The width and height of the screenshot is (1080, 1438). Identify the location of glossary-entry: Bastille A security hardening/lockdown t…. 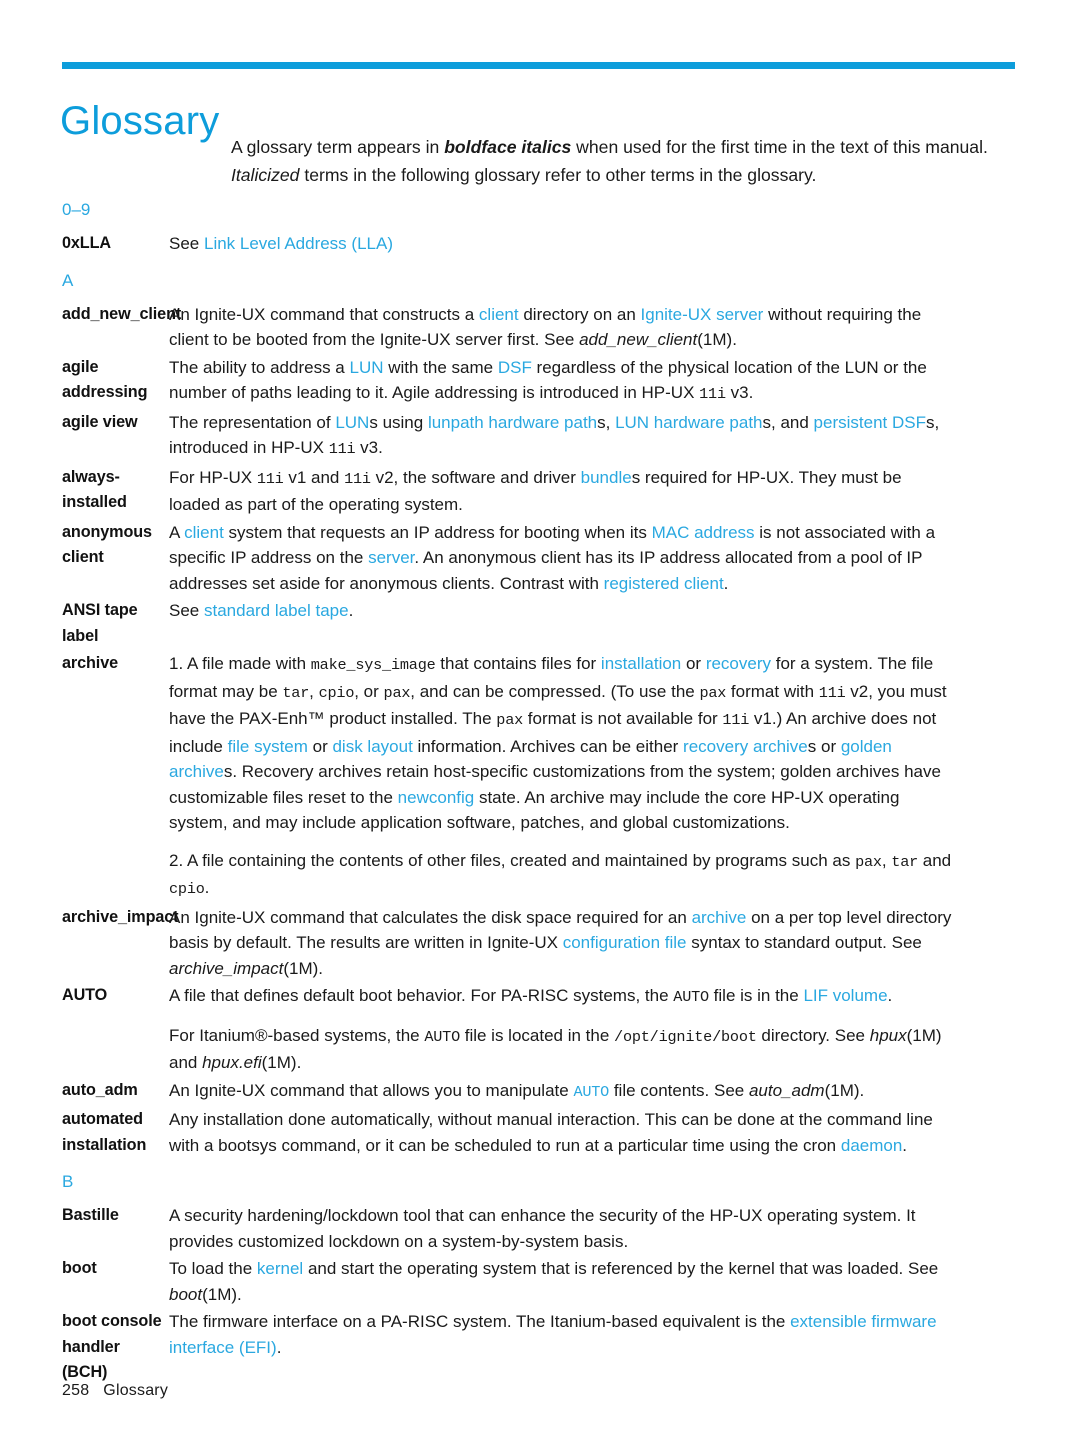
(540, 1228).